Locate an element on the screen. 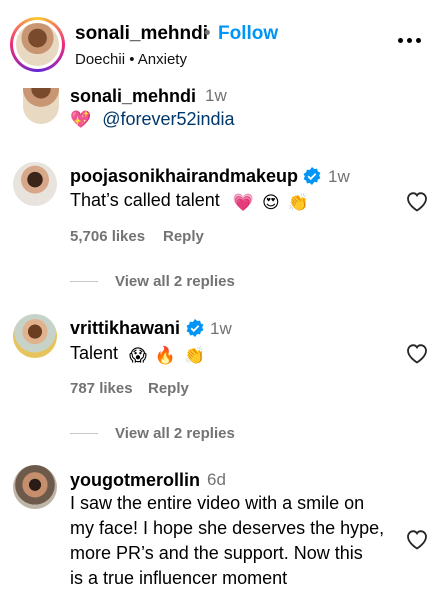 This screenshot has width=442, height=592. emoji: 💗 is located at coordinates (243, 202).